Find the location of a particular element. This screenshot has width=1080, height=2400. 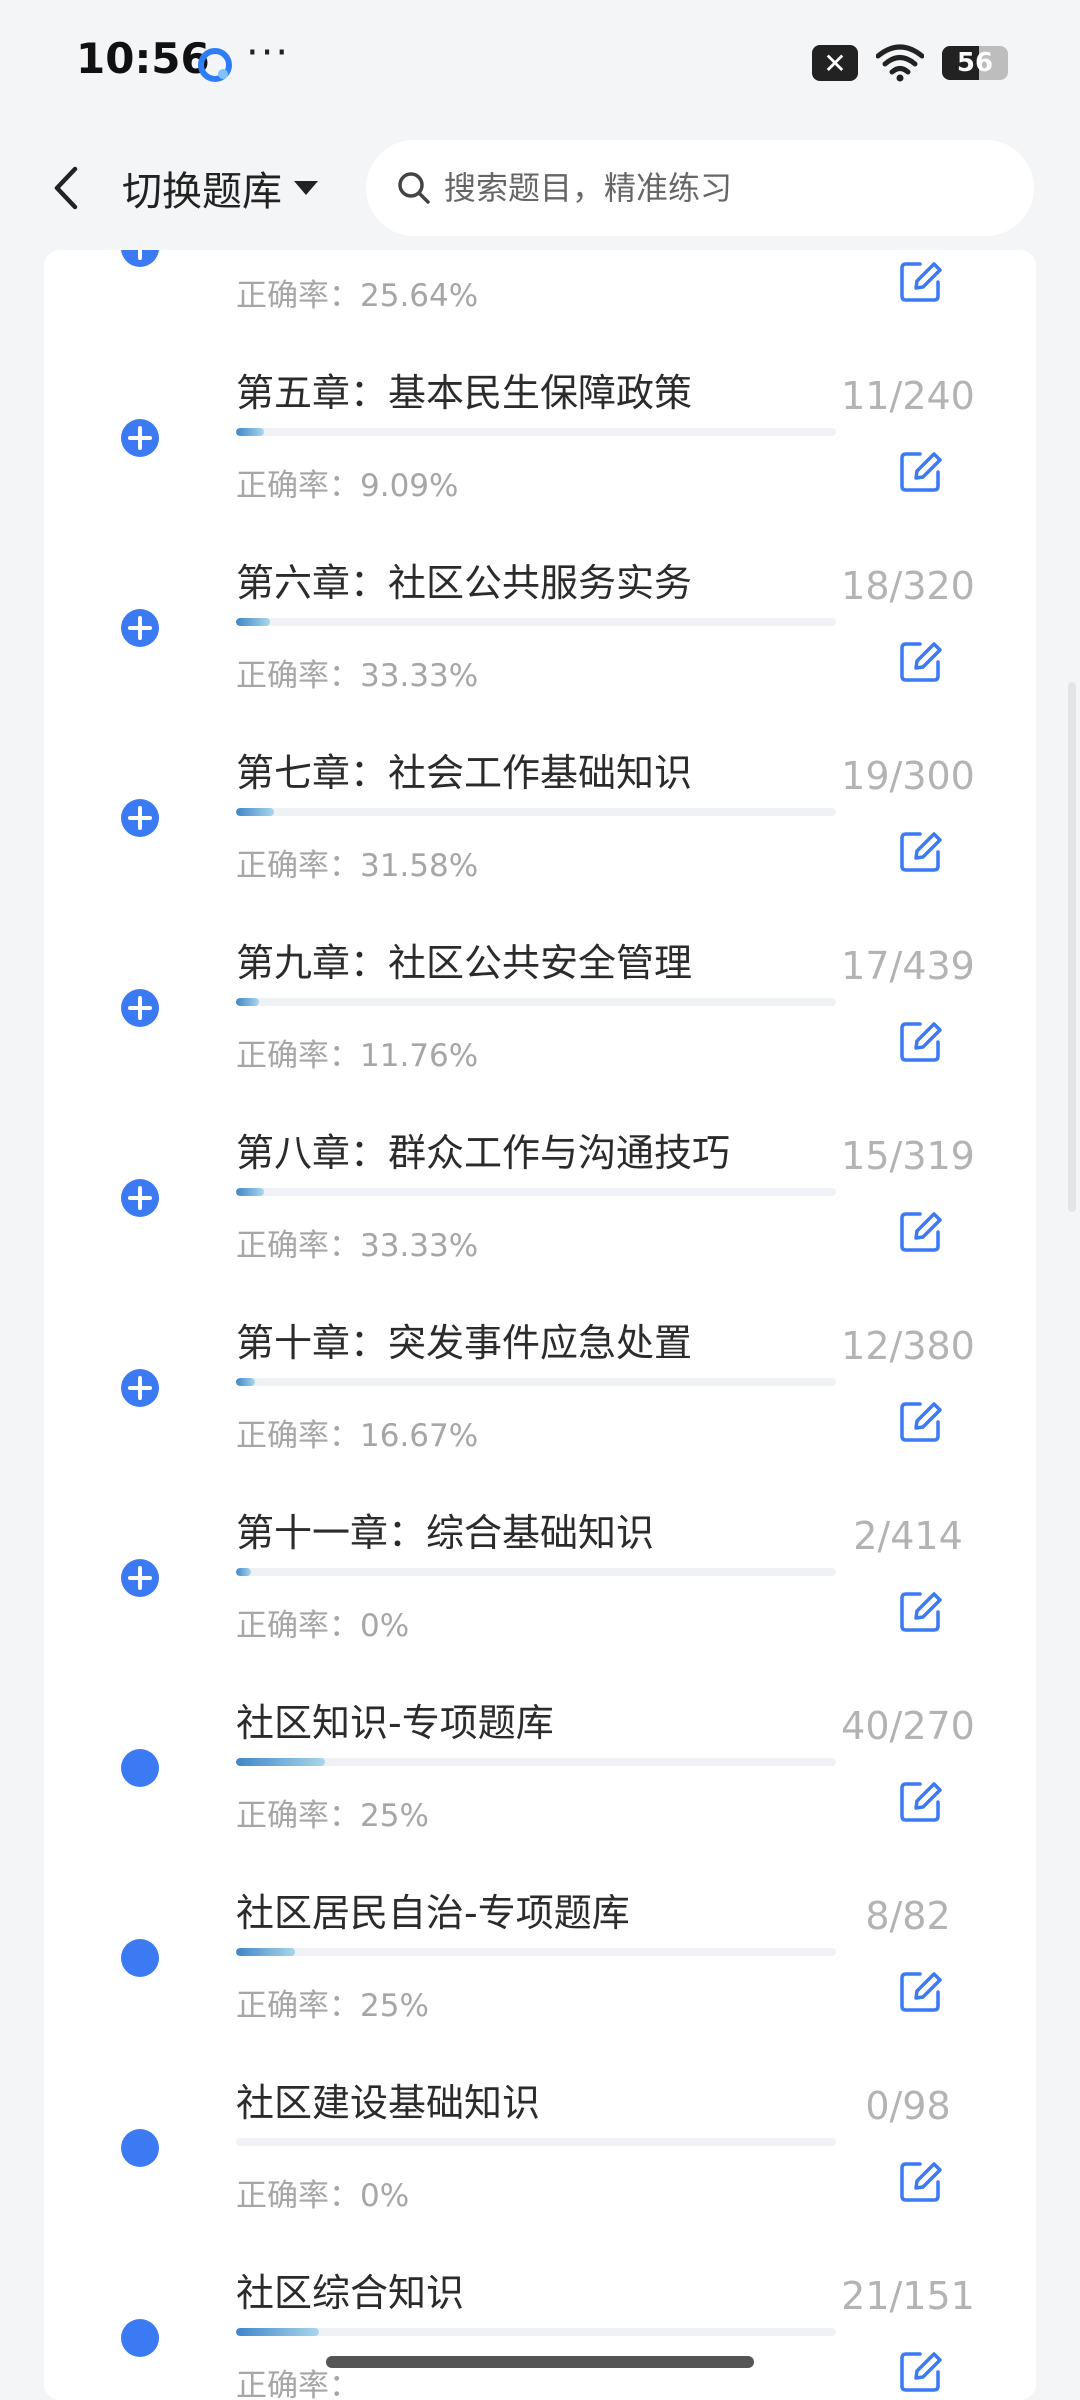

chapter-title: 社区建设基础知识 is located at coordinates (388, 2103).